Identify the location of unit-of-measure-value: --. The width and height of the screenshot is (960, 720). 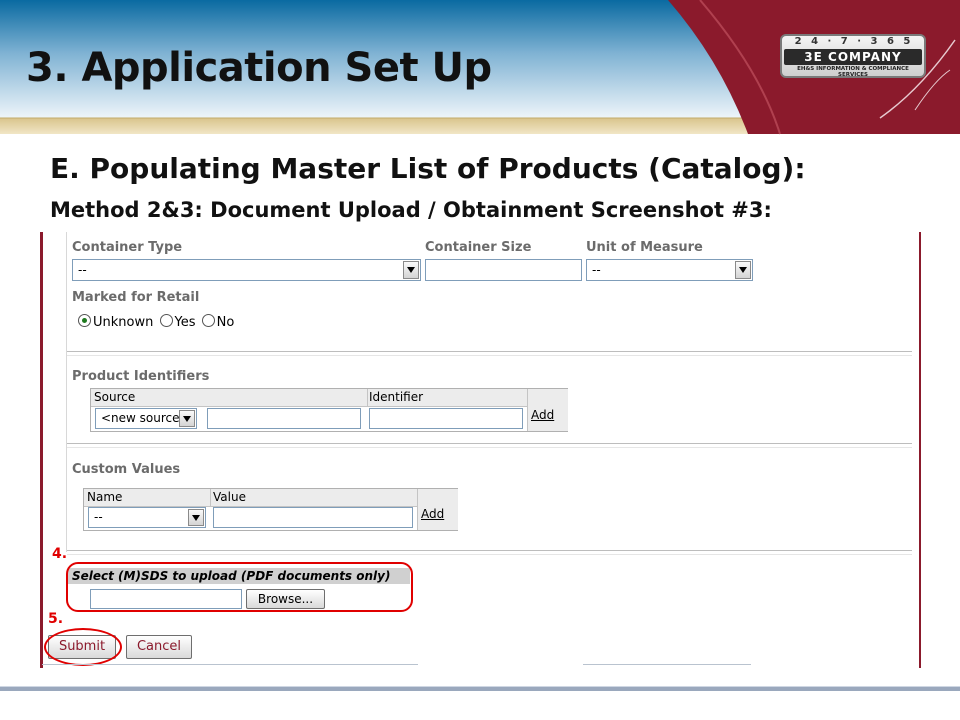
(596, 270).